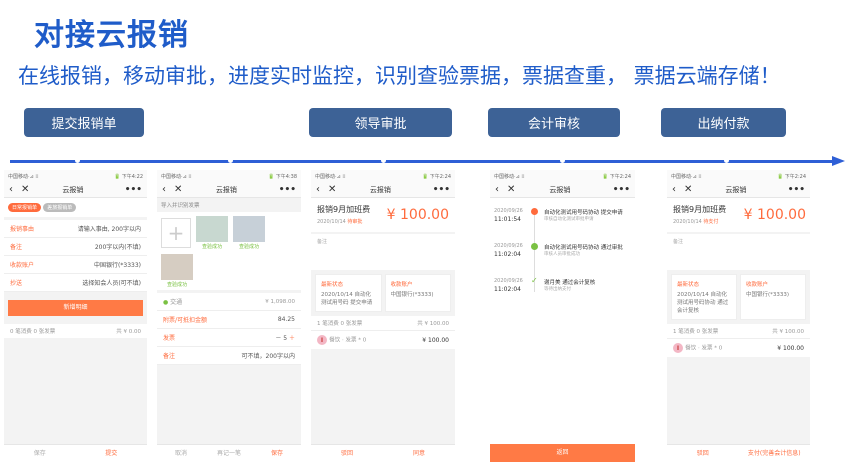 This screenshot has width=860, height=466. I want to click on add-detail-button: 新增明细, so click(75, 308).